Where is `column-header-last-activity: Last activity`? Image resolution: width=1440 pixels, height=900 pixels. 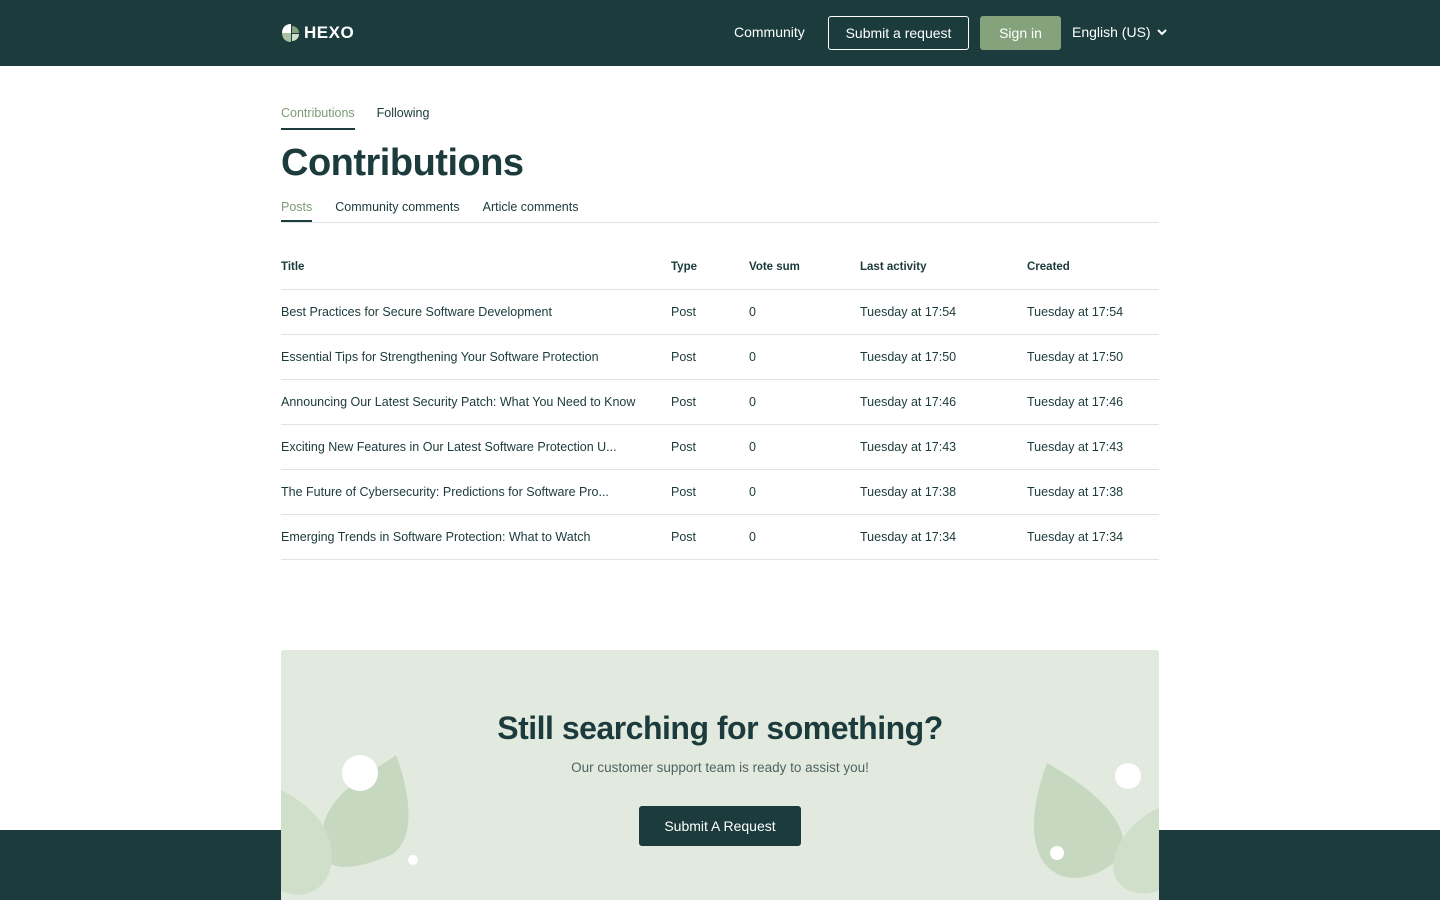 column-header-last-activity: Last activity is located at coordinates (943, 267).